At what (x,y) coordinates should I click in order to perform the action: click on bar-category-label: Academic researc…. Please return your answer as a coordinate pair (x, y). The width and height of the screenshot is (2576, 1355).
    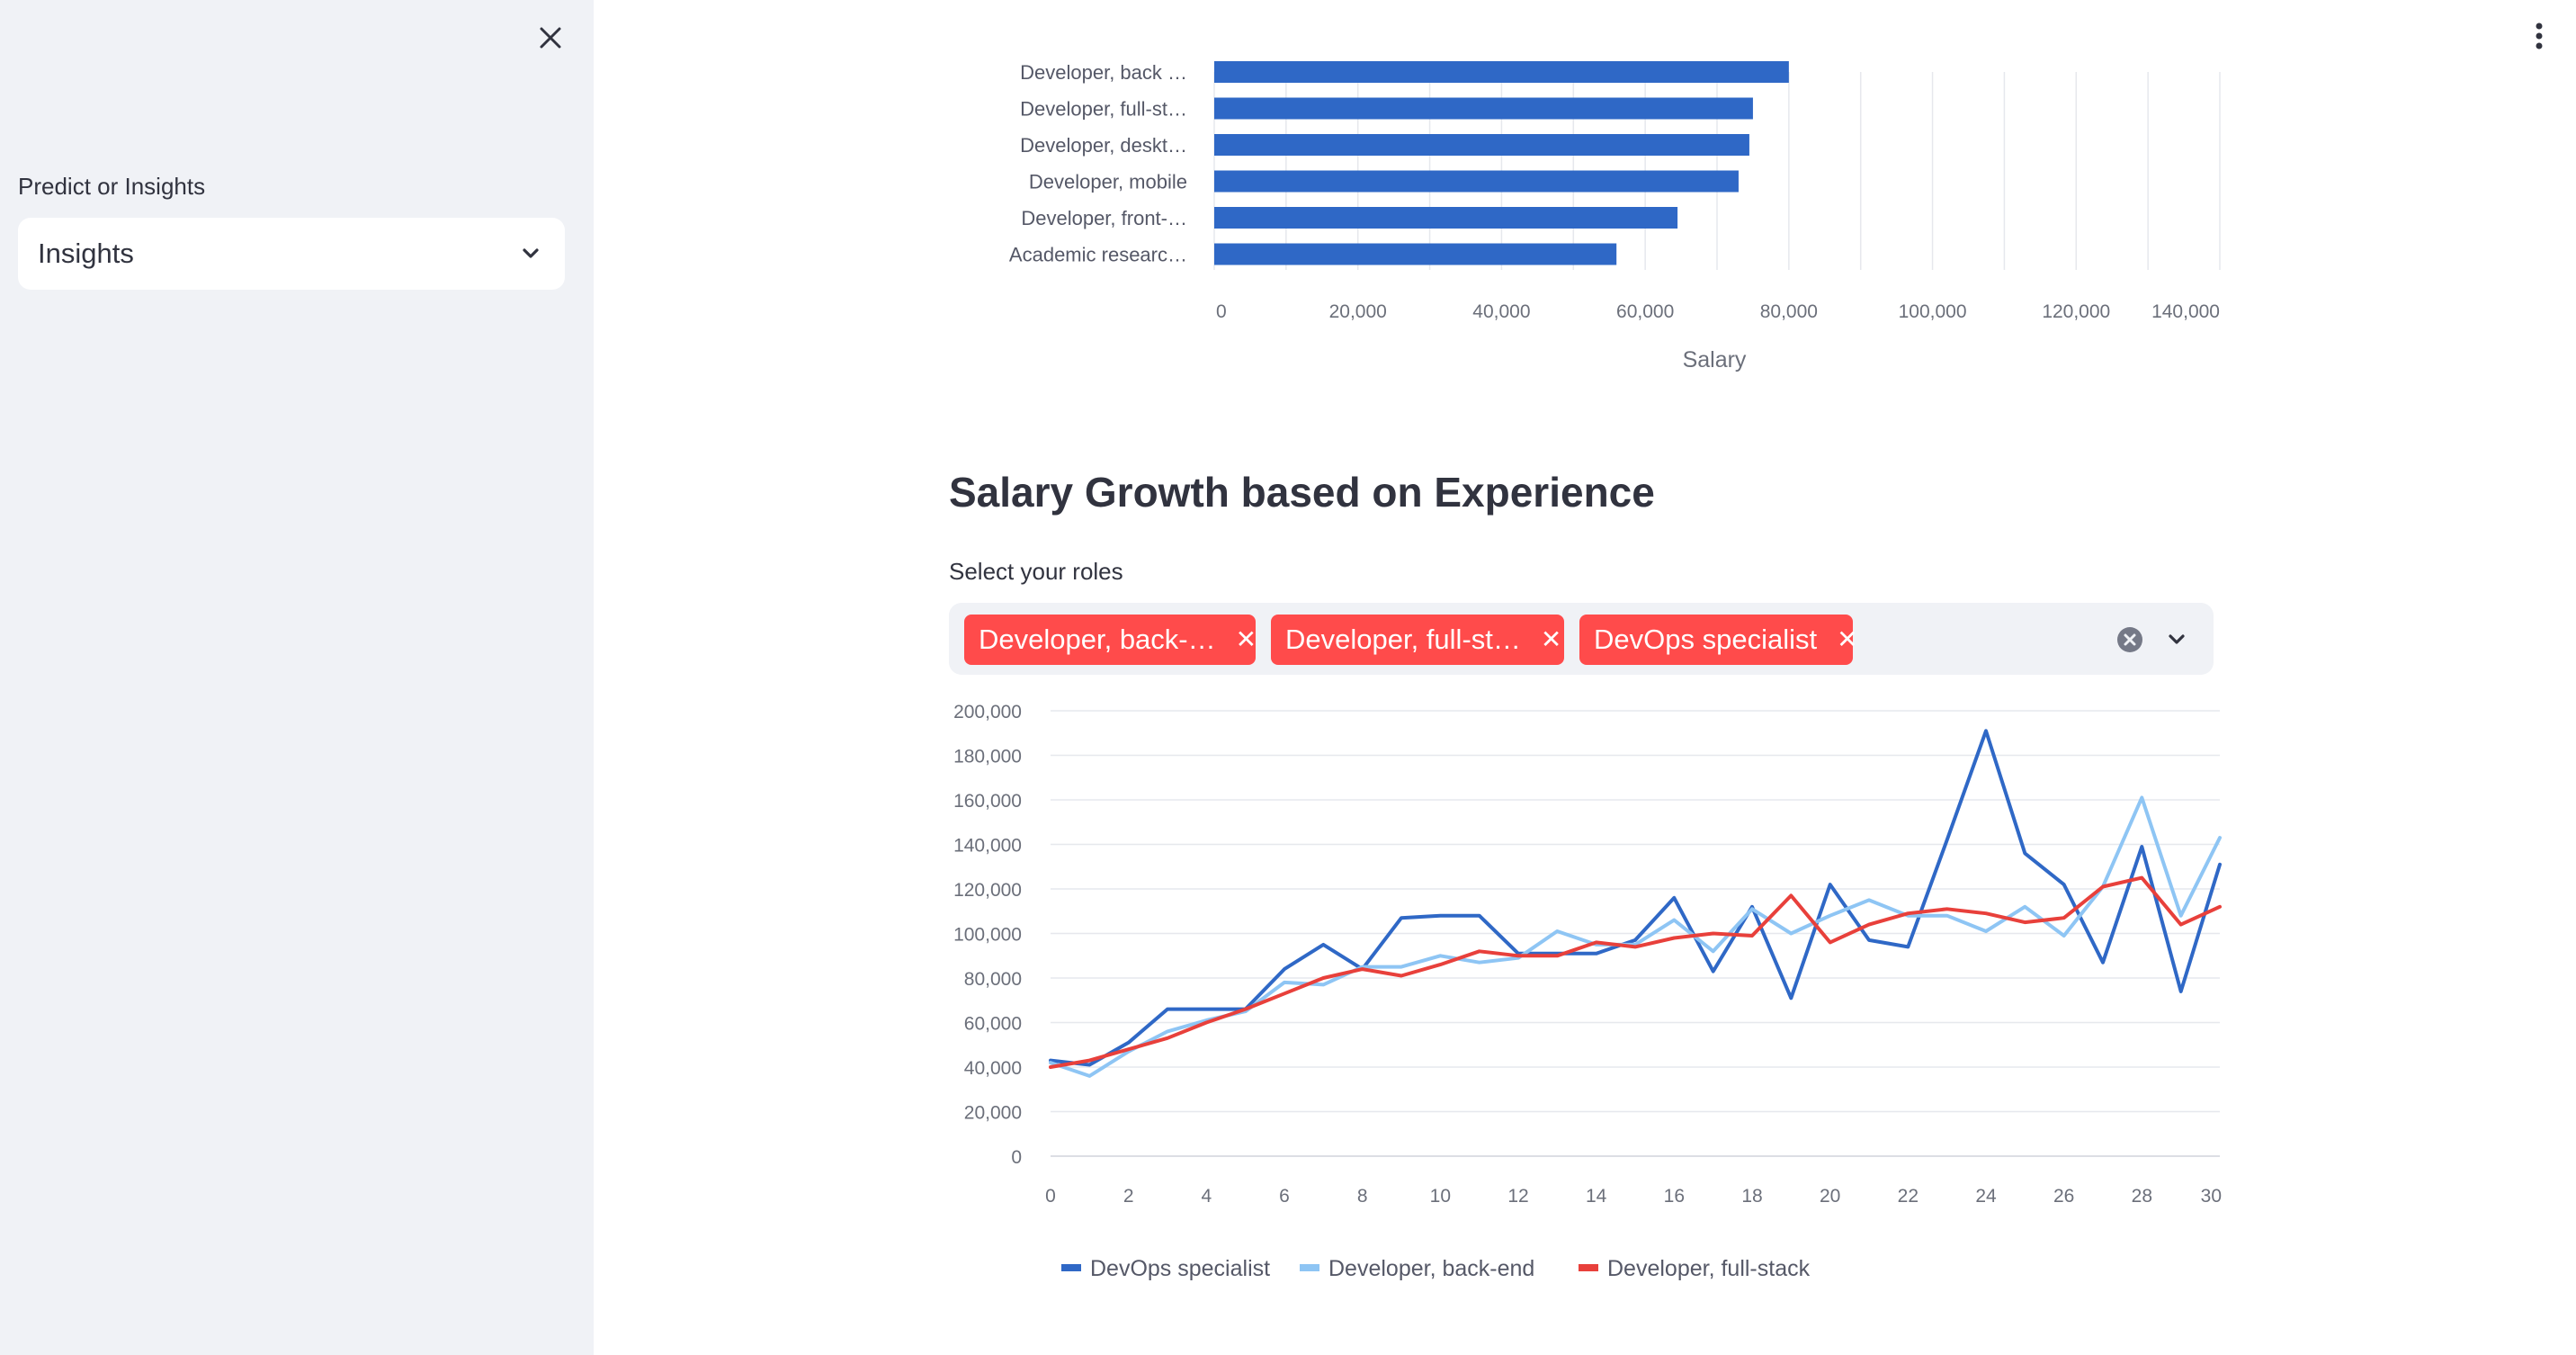
    Looking at the image, I should click on (1098, 255).